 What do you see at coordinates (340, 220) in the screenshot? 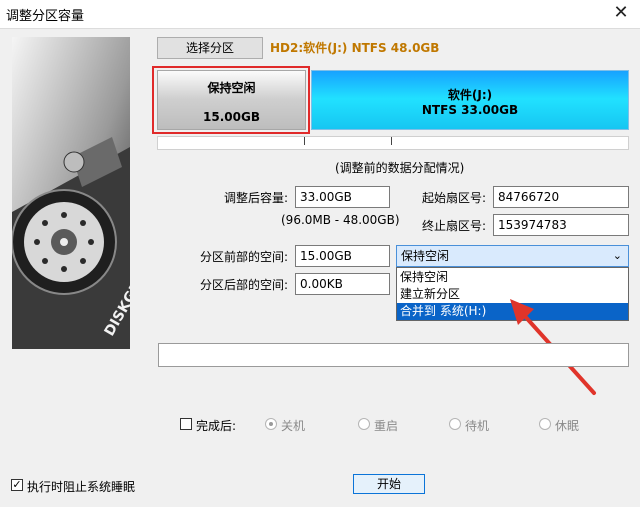
I see `range-hint: (96.0MB - 48.00GB)` at bounding box center [340, 220].